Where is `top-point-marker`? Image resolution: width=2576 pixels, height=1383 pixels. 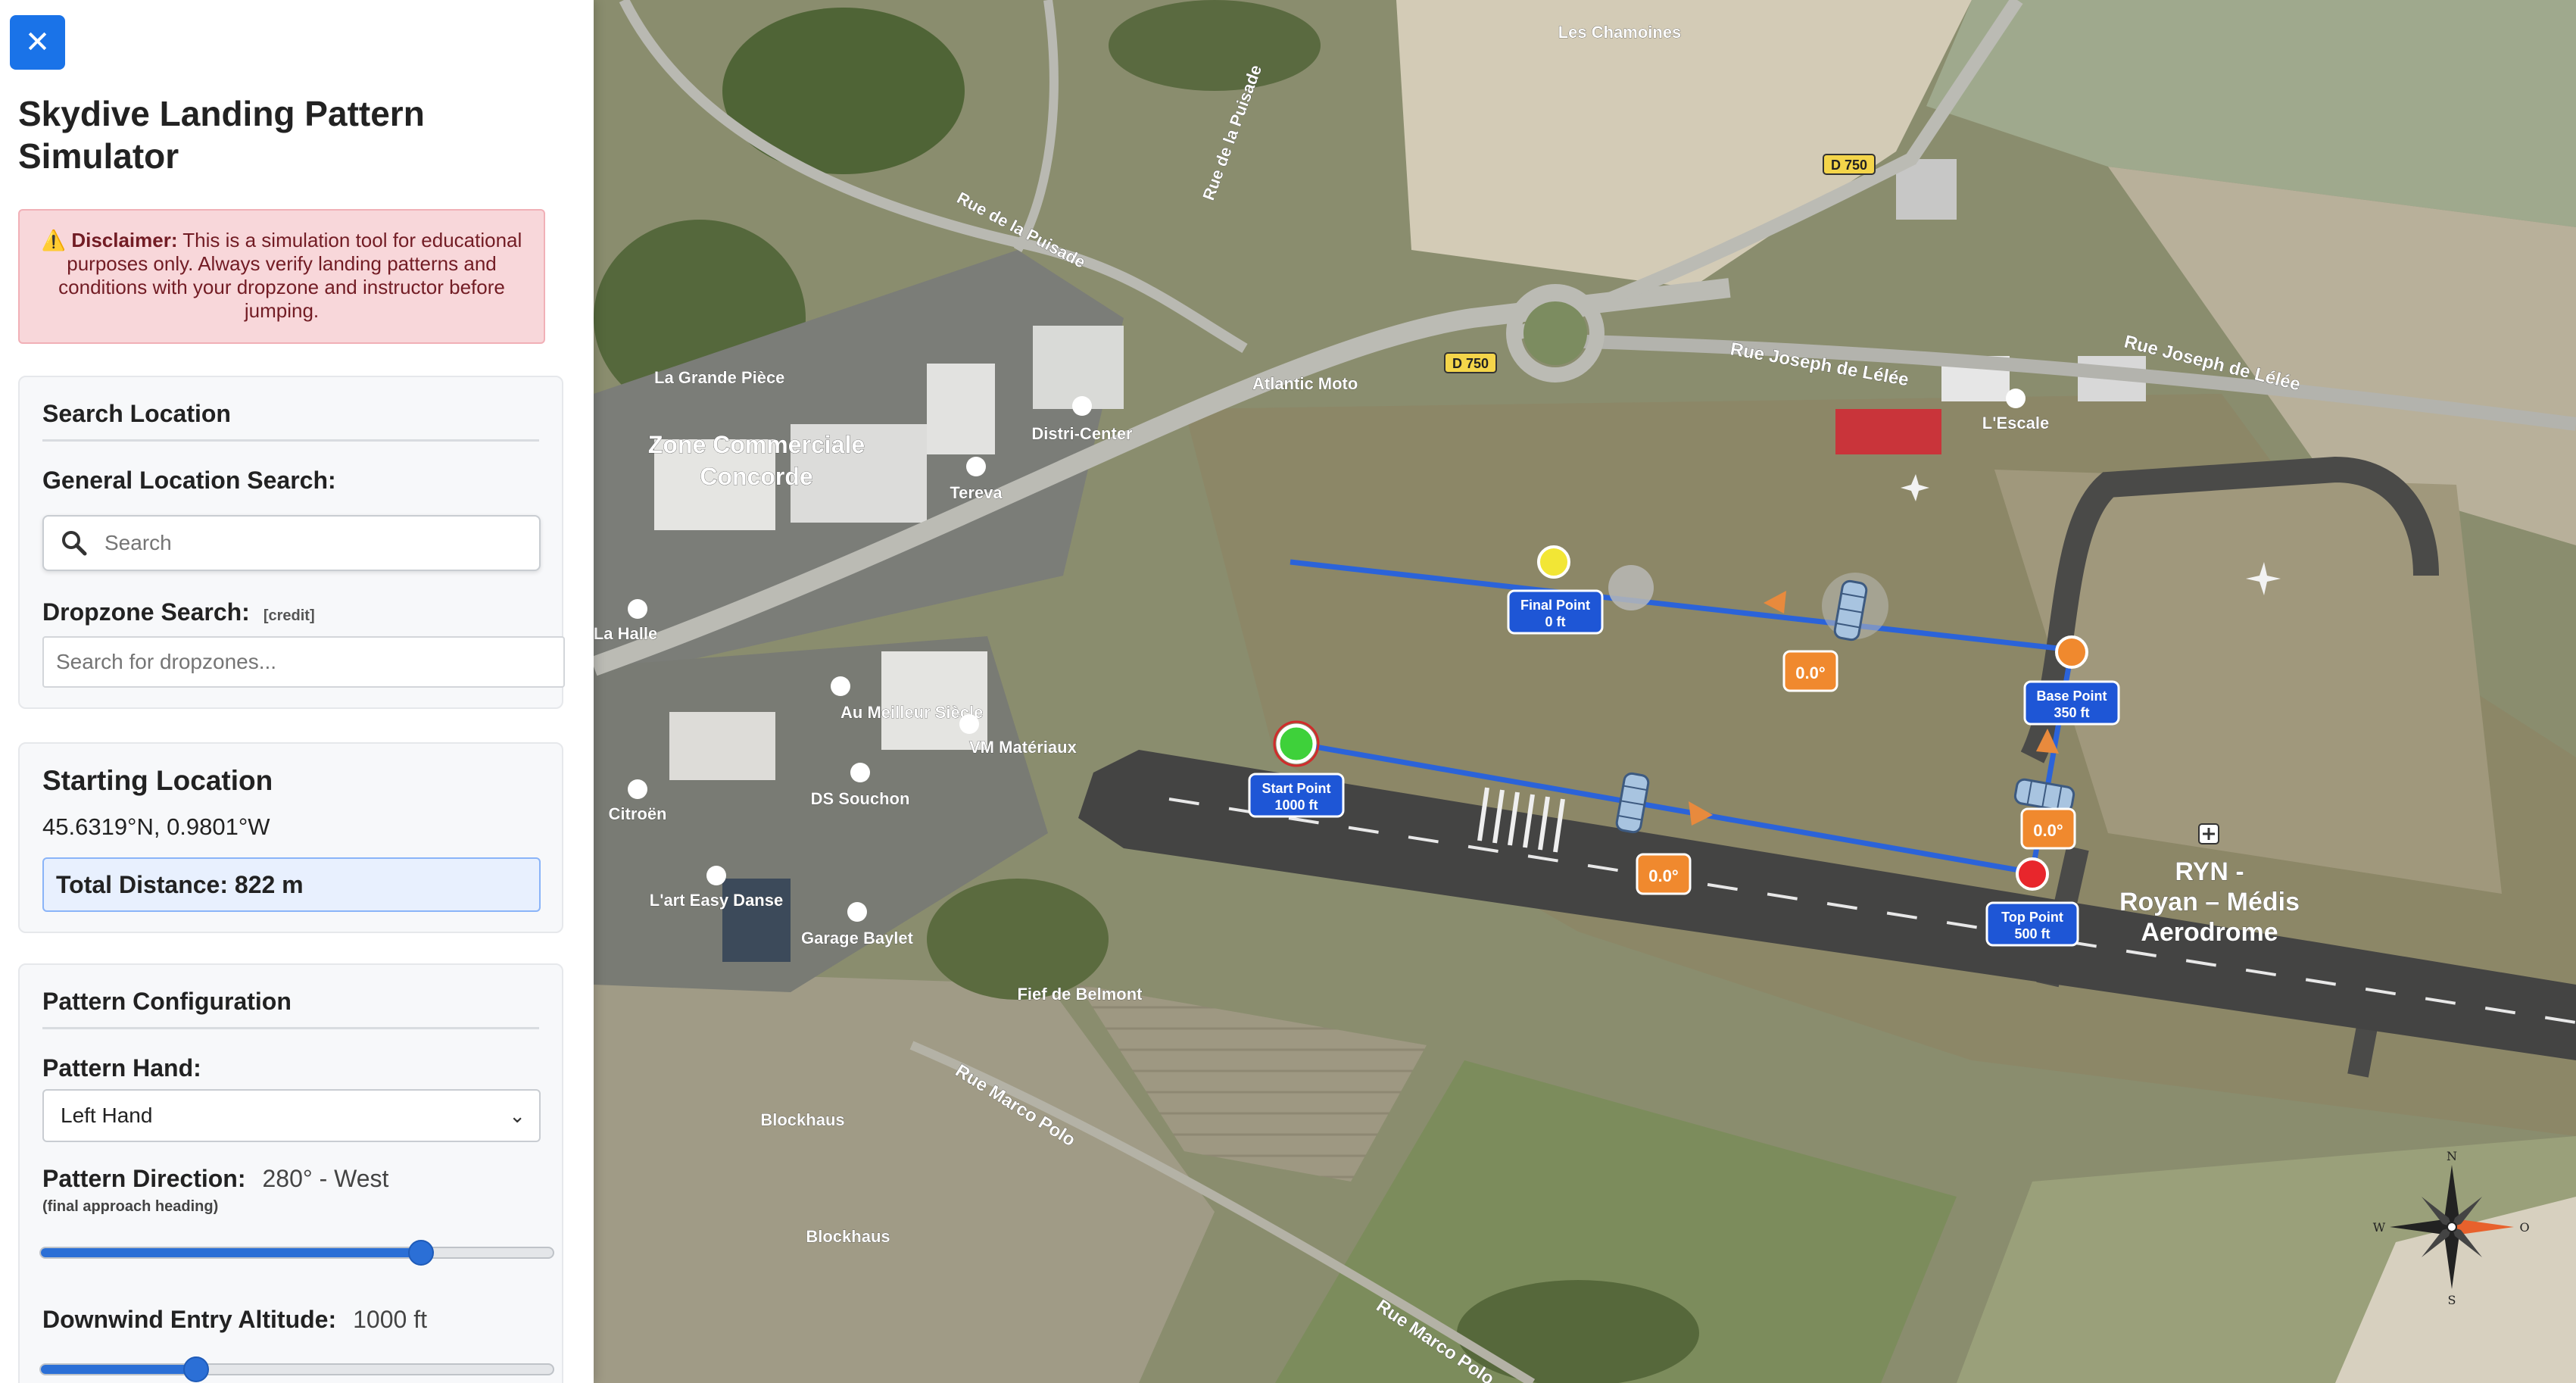 top-point-marker is located at coordinates (2032, 874).